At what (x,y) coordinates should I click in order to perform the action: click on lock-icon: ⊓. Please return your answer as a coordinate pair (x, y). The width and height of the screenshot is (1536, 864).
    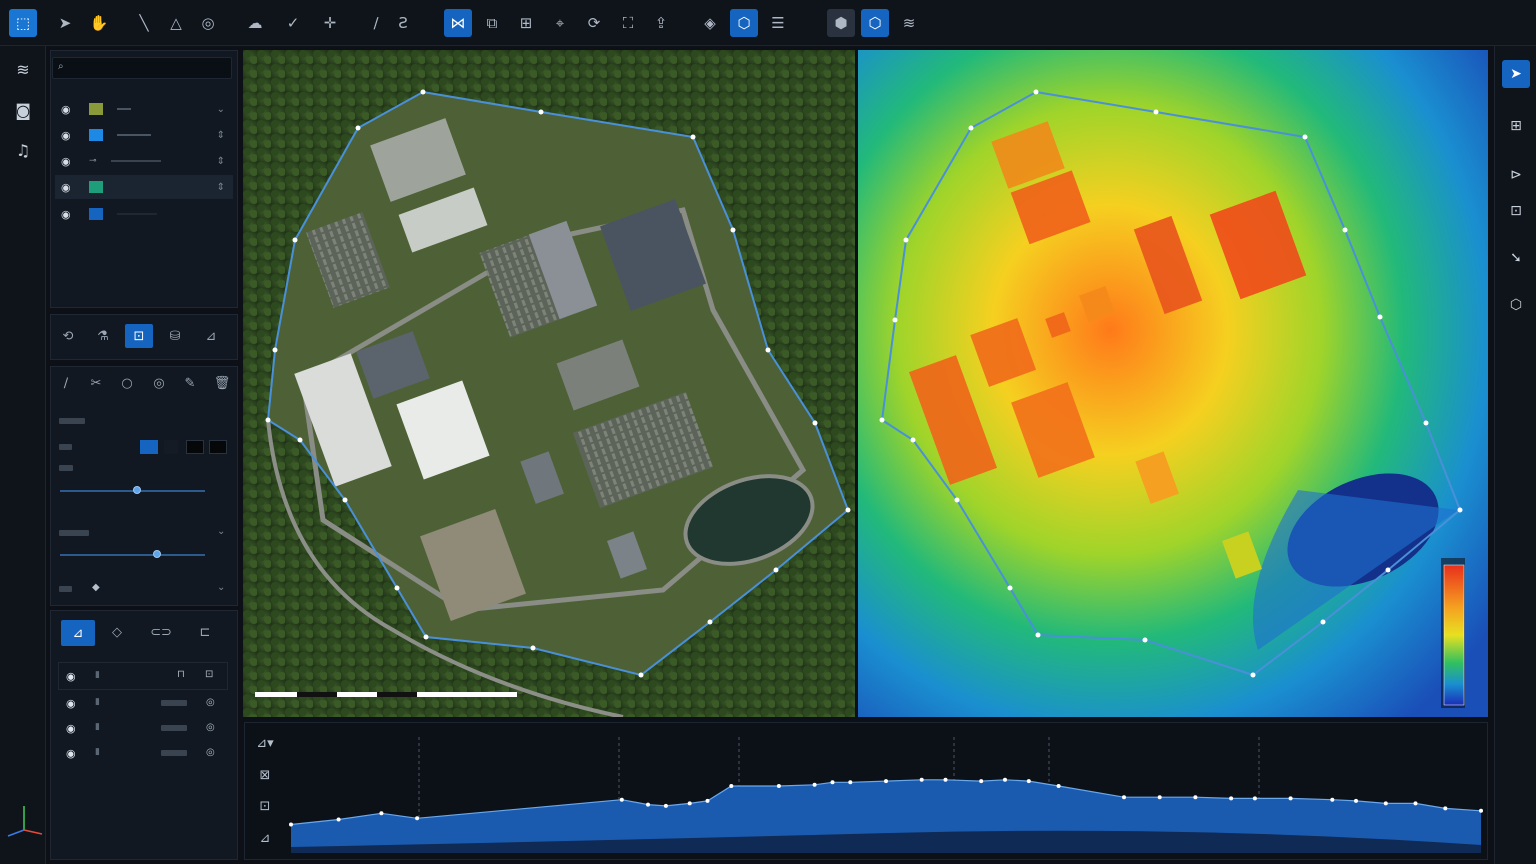
    Looking at the image, I should click on (181, 674).